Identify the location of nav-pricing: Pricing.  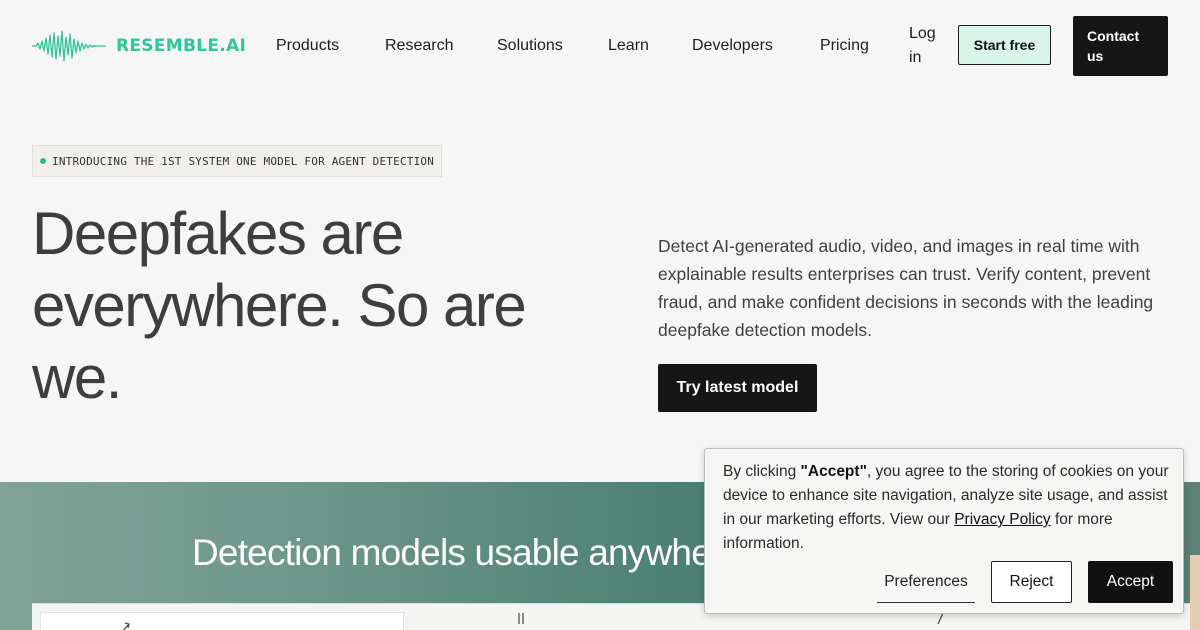
(844, 46).